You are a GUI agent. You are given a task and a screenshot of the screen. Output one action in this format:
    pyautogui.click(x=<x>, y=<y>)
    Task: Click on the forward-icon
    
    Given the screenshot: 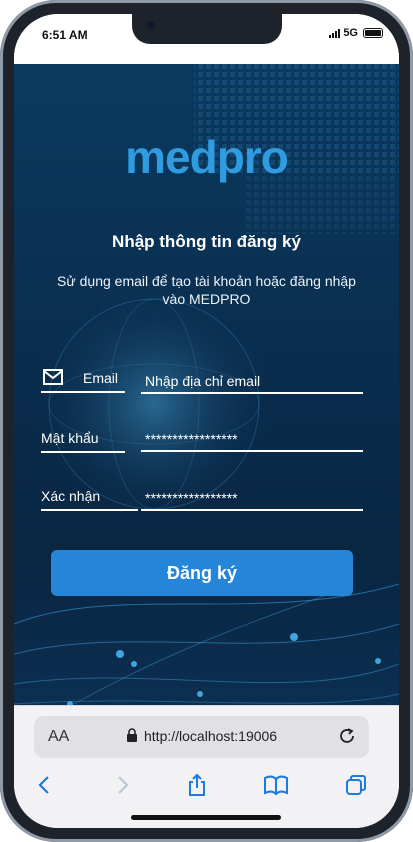 What is the action you would take?
    pyautogui.click(x=122, y=785)
    